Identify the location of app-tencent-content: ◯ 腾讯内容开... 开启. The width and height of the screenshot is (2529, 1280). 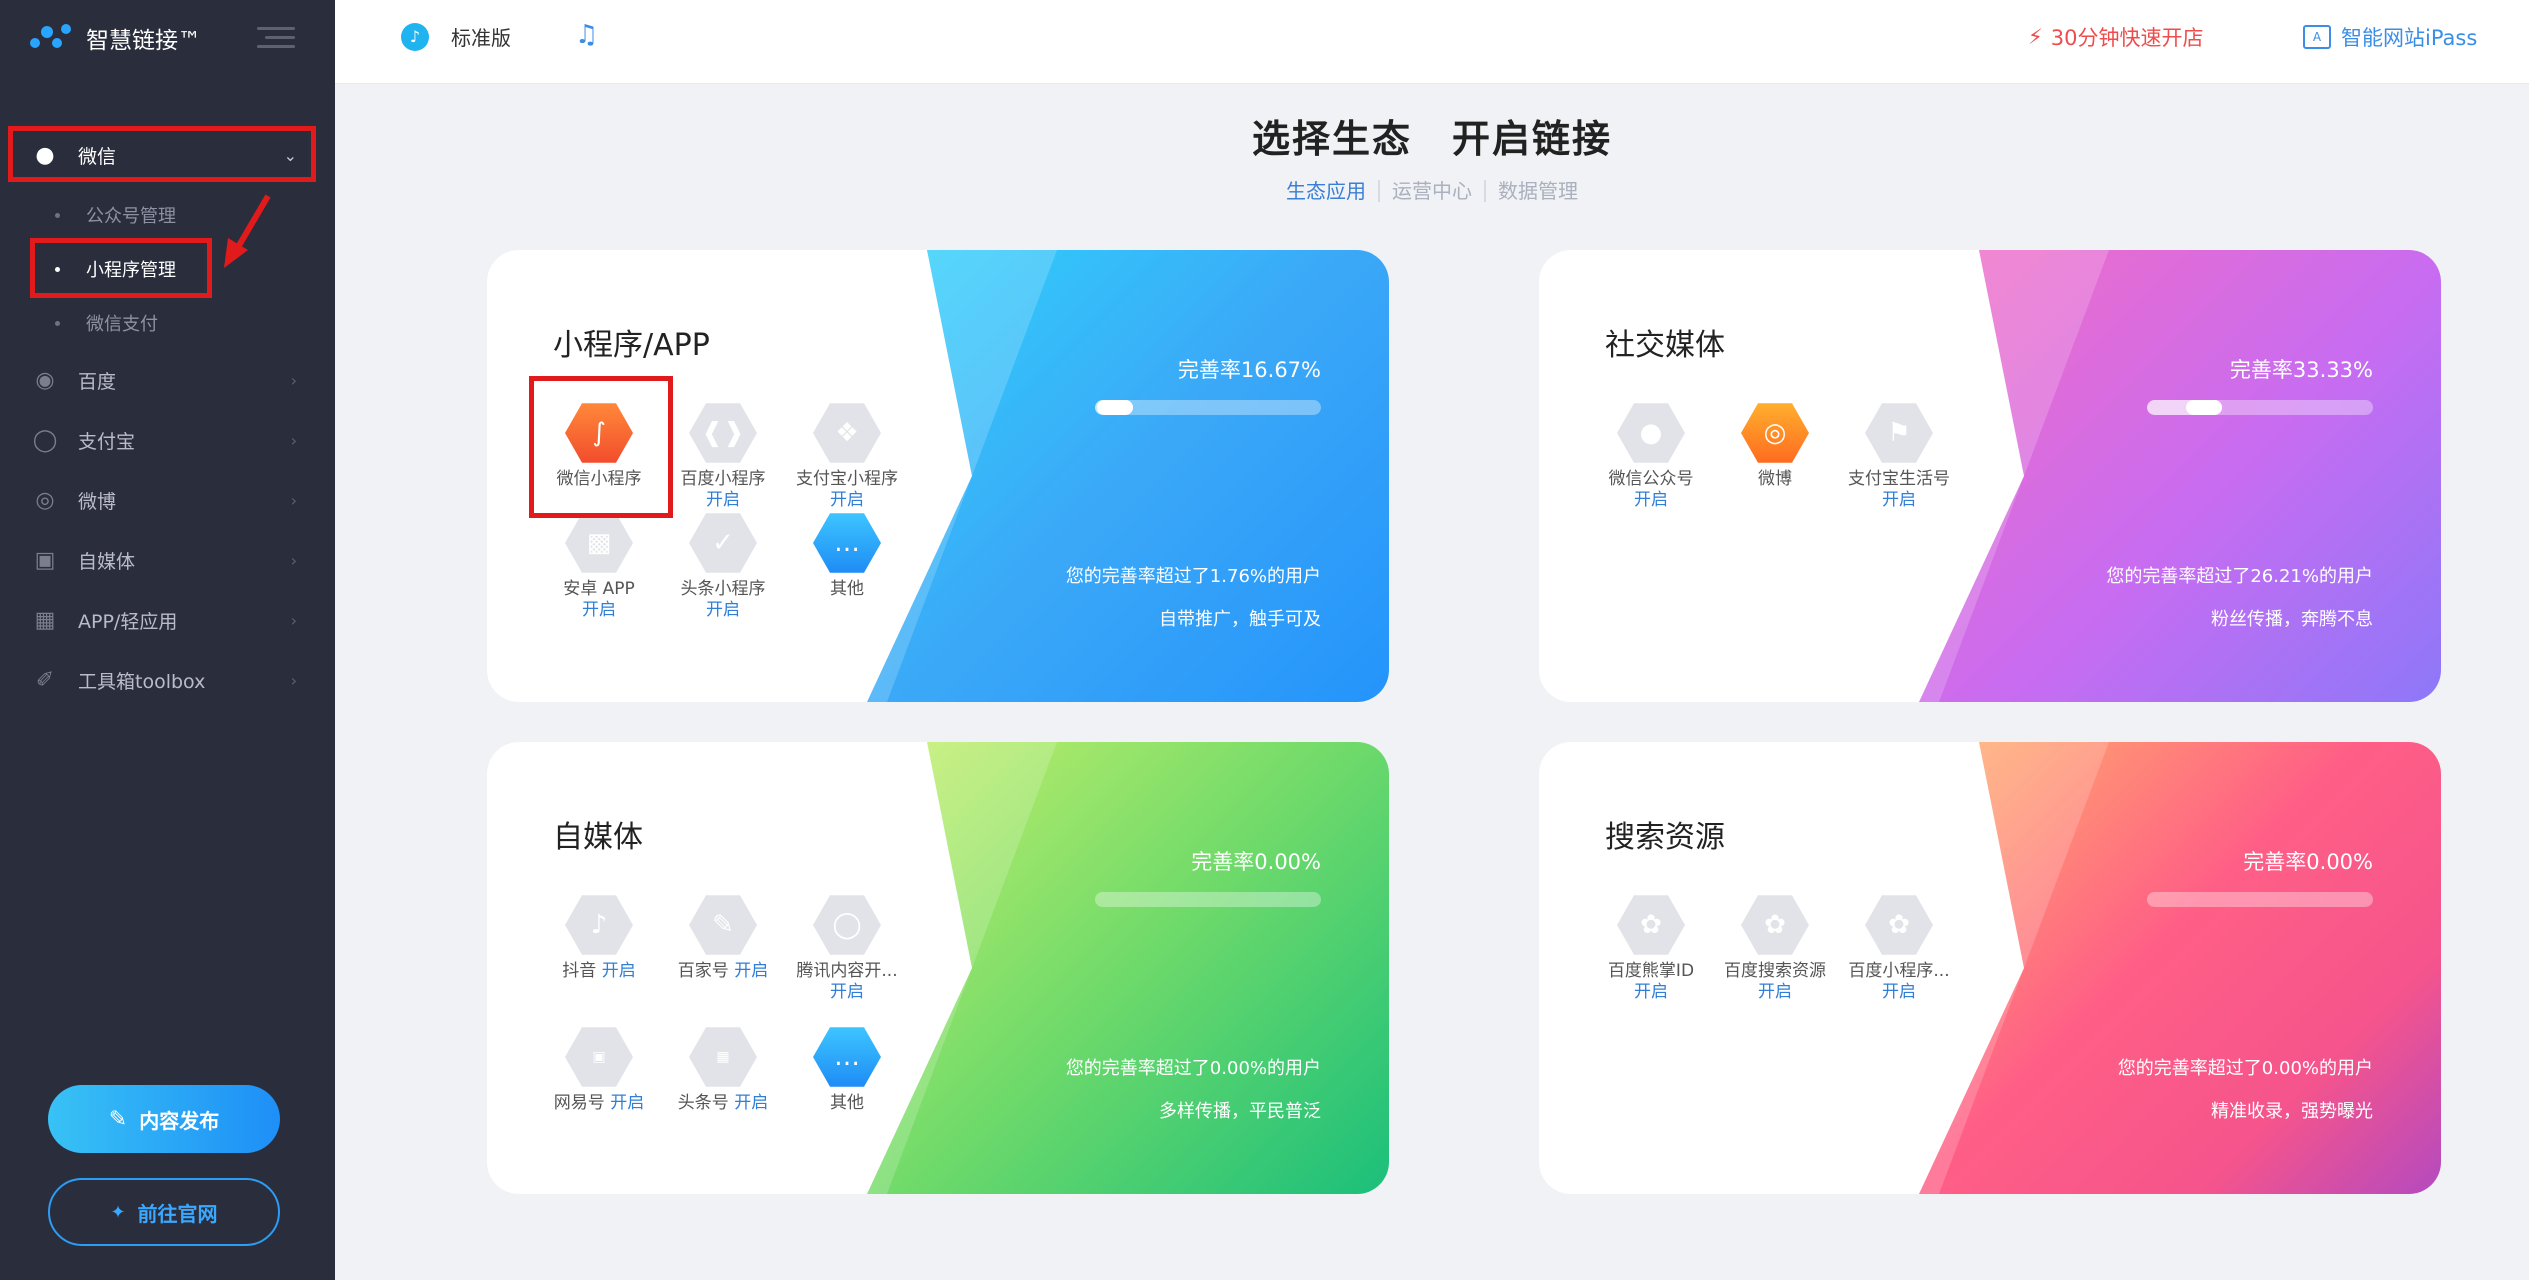
(847, 948).